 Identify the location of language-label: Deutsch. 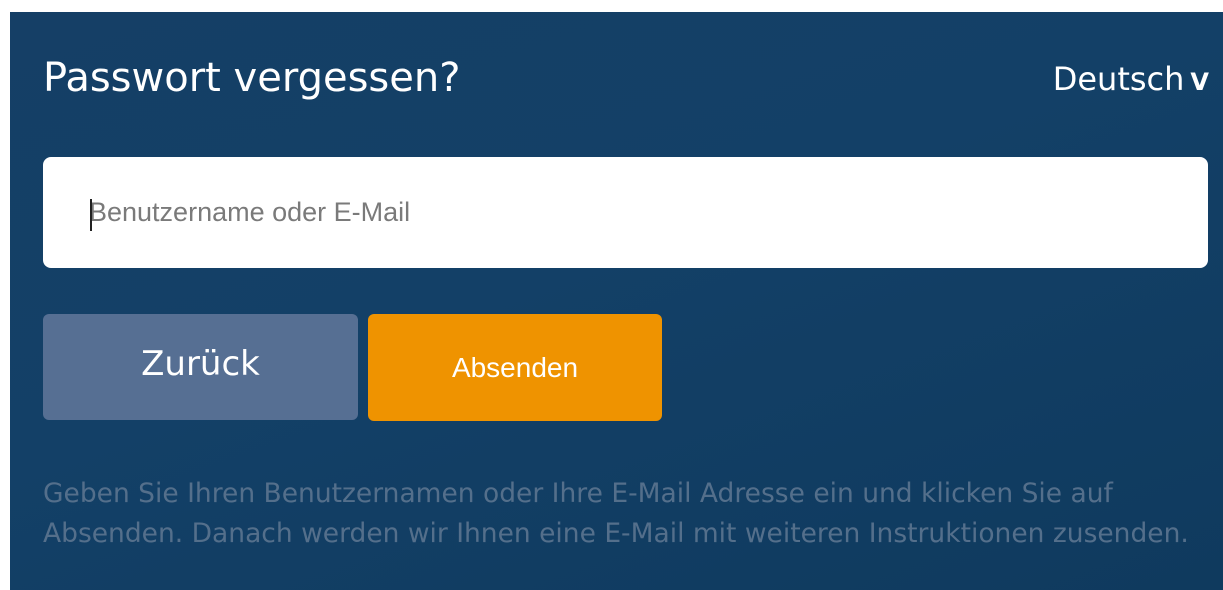
(1118, 79).